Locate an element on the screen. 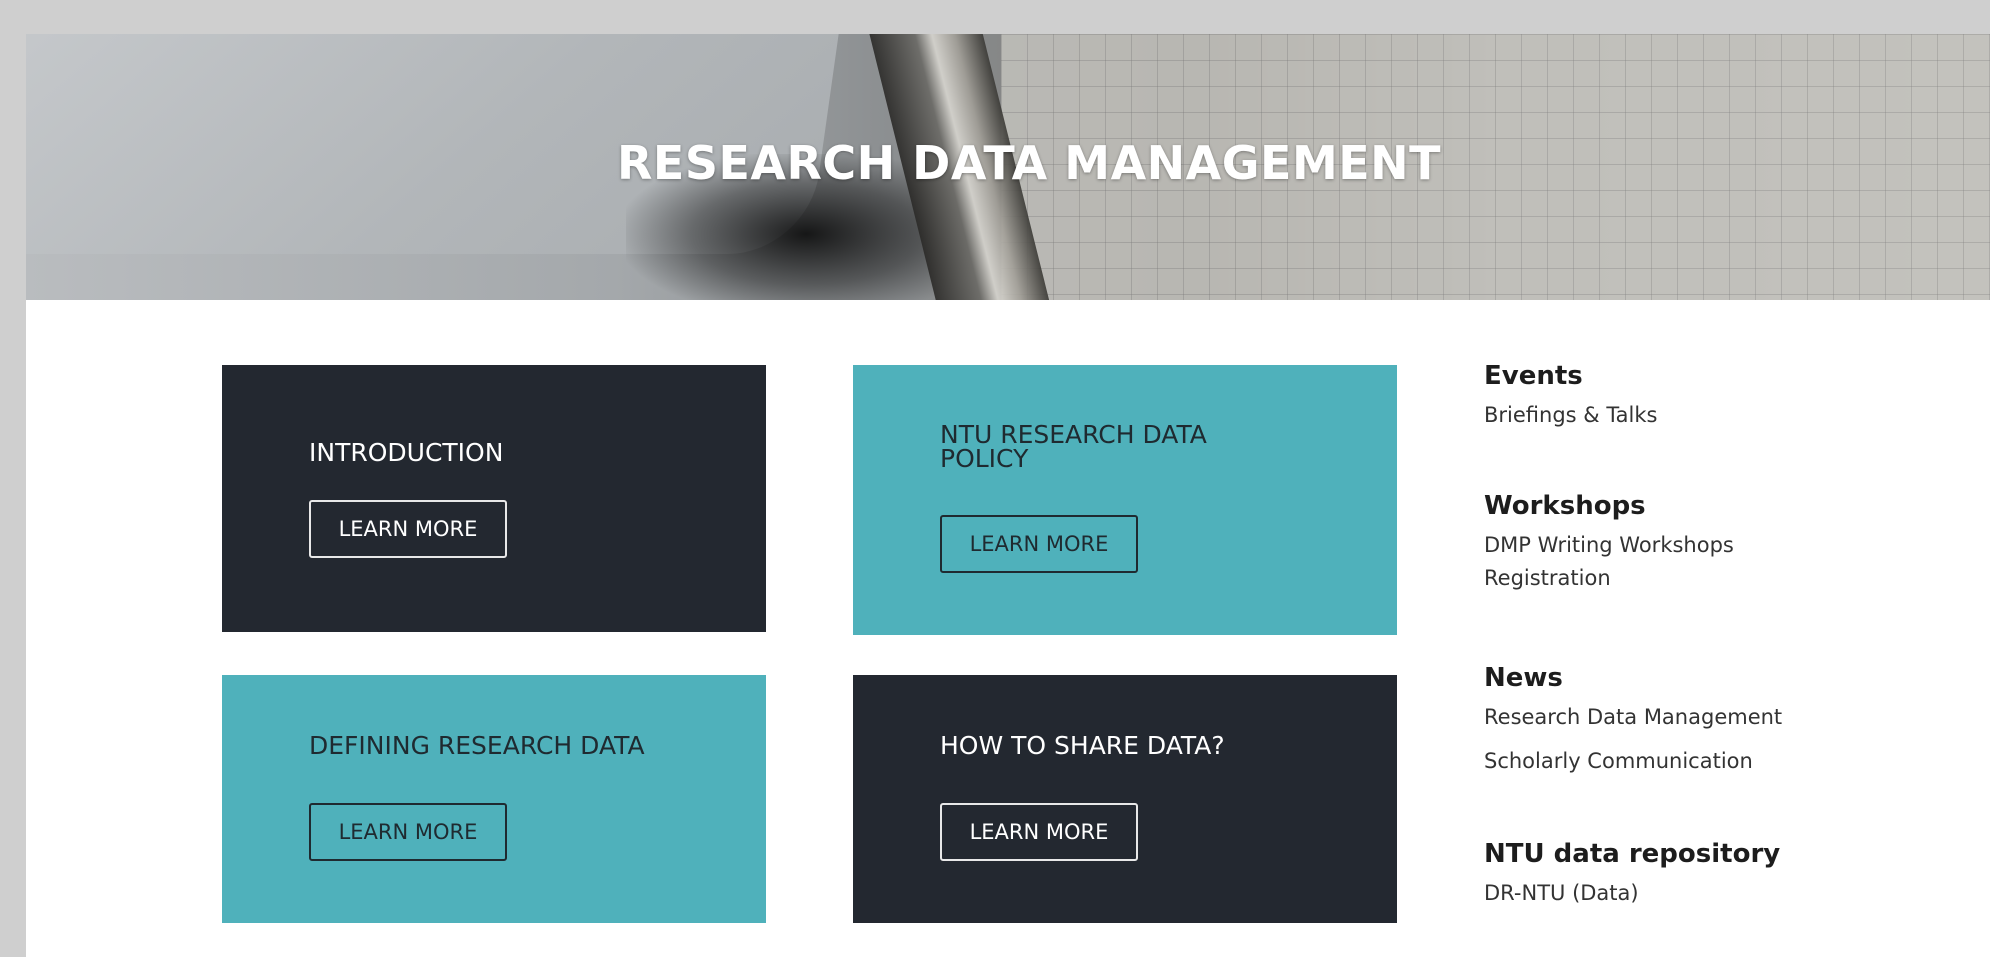  sidebar-link-dr-ntu-data: DR-NTU (Data) is located at coordinates (1561, 893).